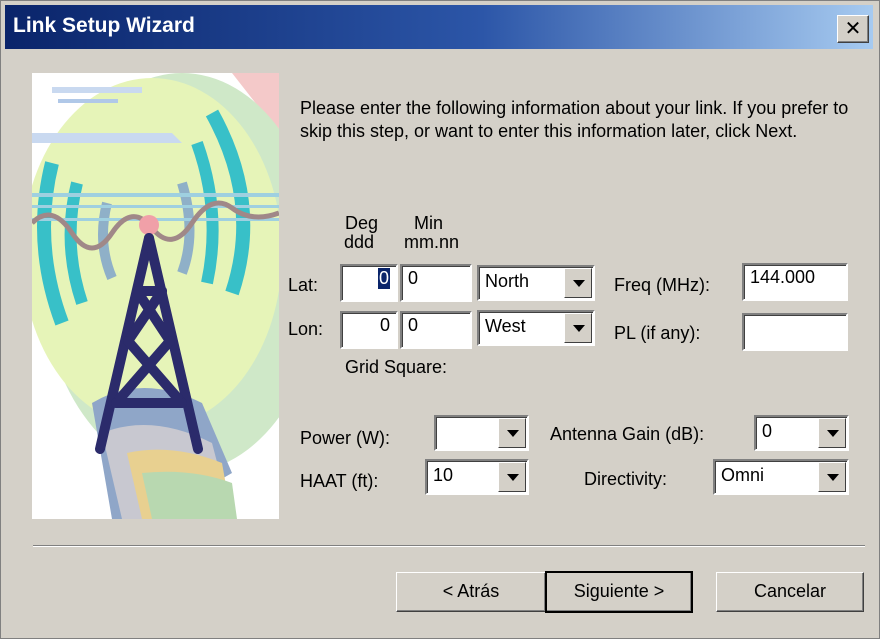 The height and width of the screenshot is (639, 880). Describe the element at coordinates (369, 330) in the screenshot. I see `lon-deg-input: 0` at that location.